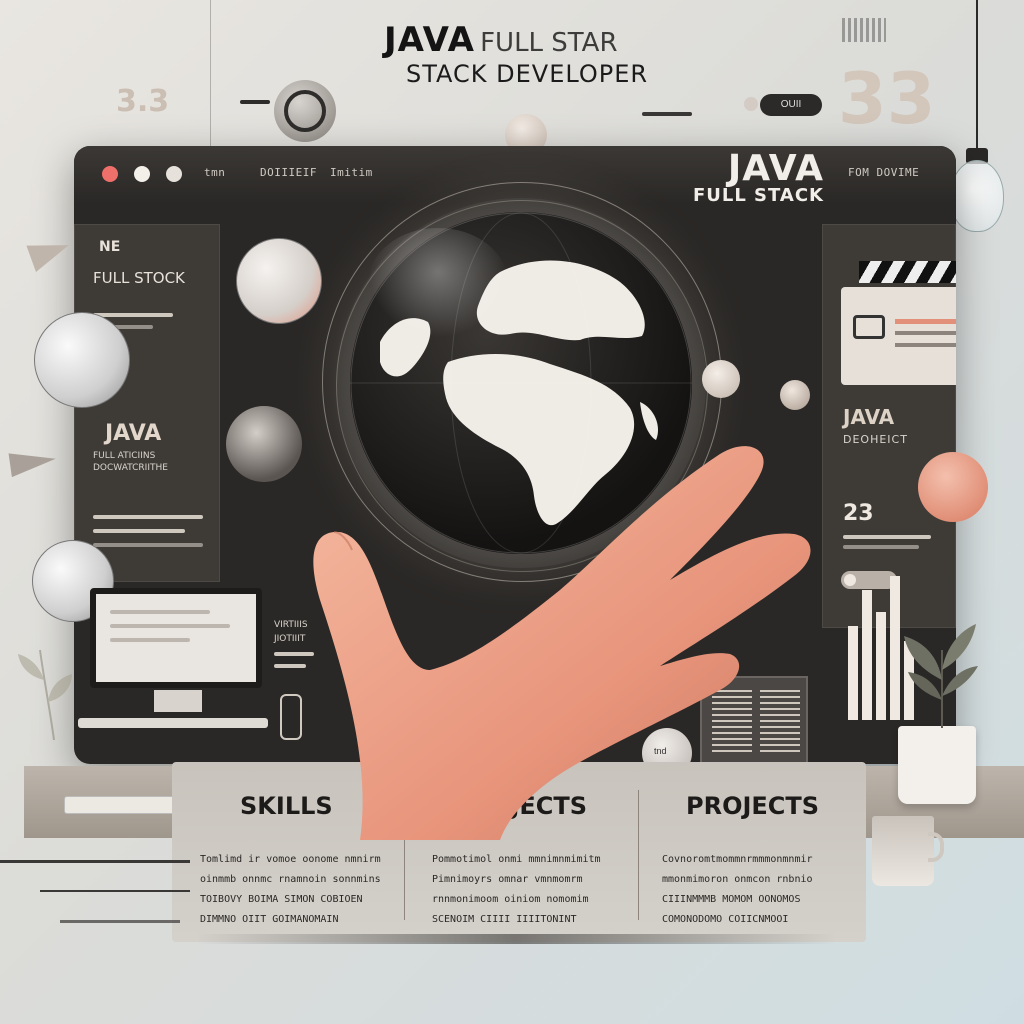 The width and height of the screenshot is (1024, 1024). What do you see at coordinates (869, 327) in the screenshot?
I see `camera-icon` at bounding box center [869, 327].